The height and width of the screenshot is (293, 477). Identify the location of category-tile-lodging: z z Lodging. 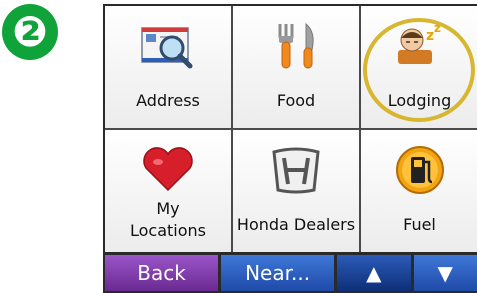
(419, 67).